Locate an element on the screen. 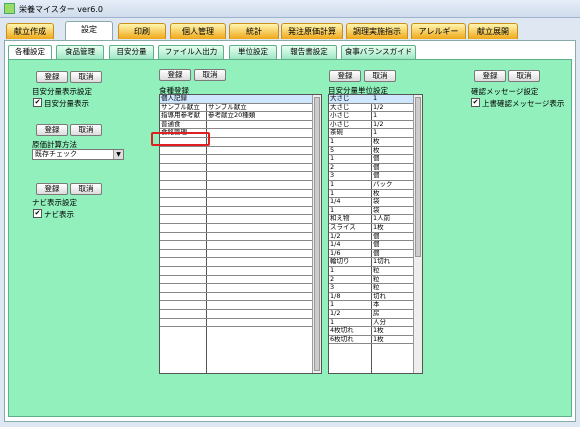  table-row: 個人記録 is located at coordinates (236, 99).